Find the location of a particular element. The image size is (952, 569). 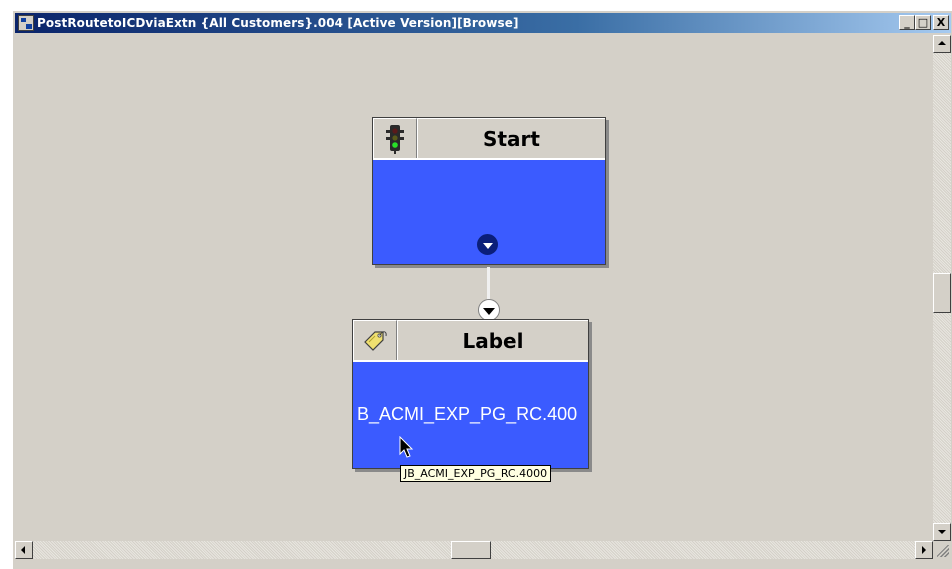

horizontal-scroll-thumb is located at coordinates (471, 550).